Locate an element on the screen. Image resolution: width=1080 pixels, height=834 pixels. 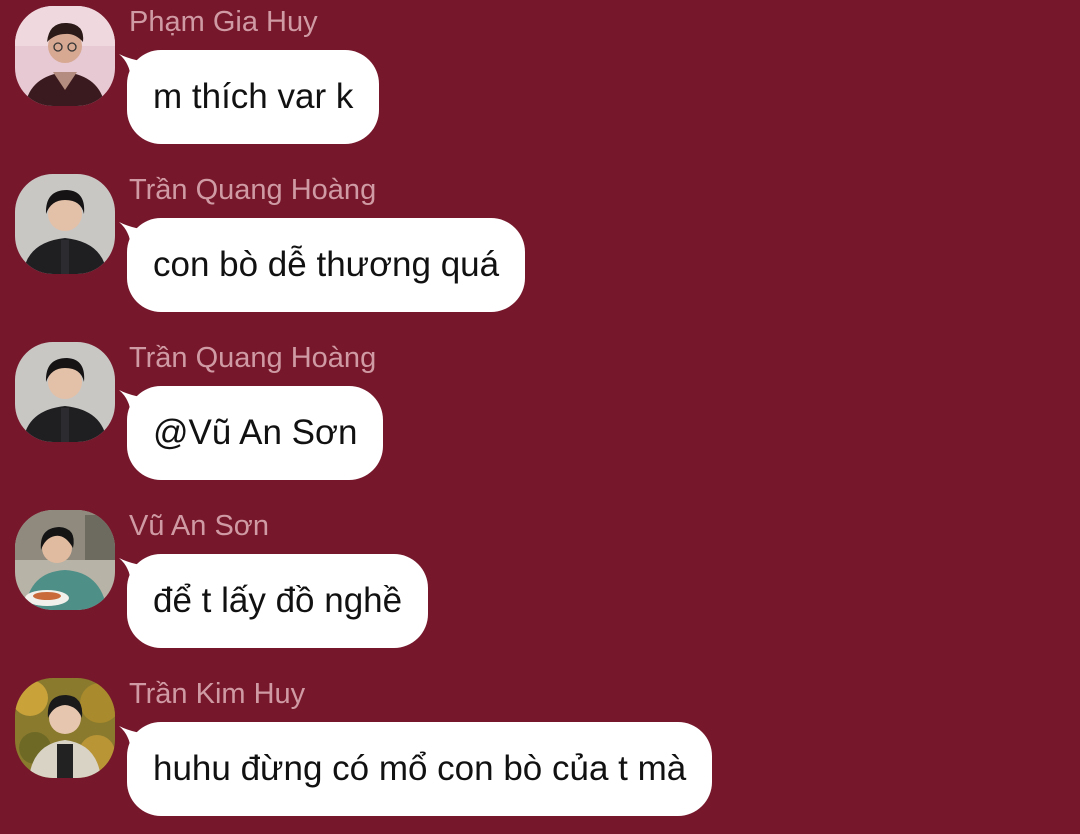
message-bubble: @Vũ An Sơn is located at coordinates (255, 433).